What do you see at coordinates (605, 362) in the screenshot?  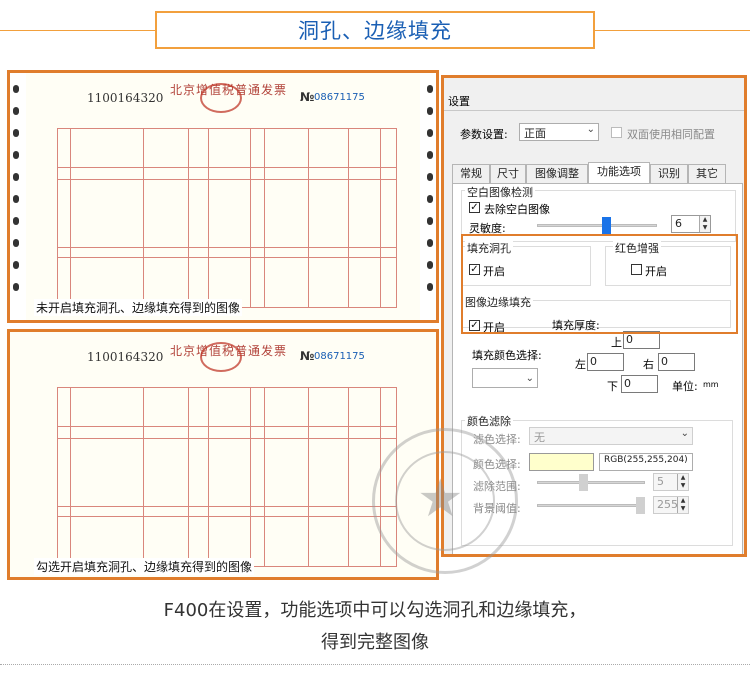 I see `left-input: 0` at bounding box center [605, 362].